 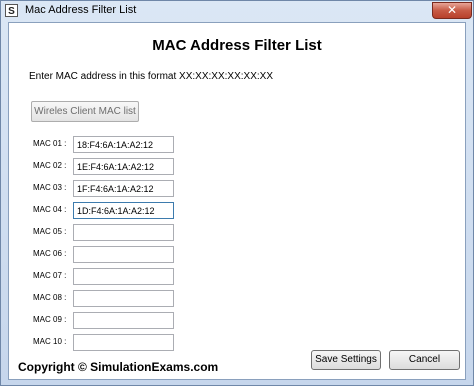 I want to click on close-button: ✕, so click(x=452, y=10).